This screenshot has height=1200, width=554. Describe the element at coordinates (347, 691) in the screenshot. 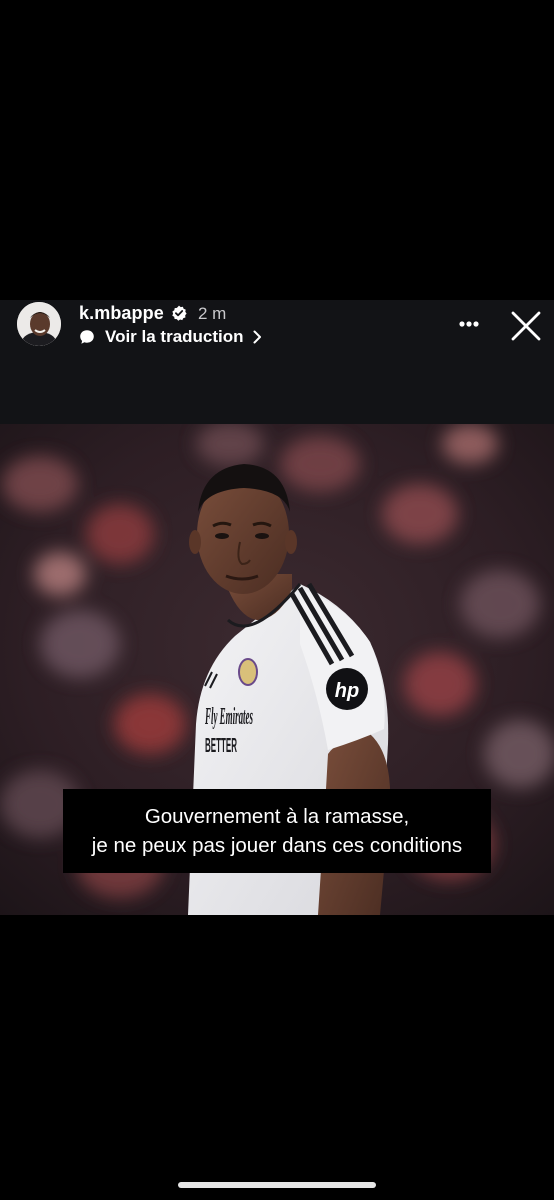

I see `sleeve-logo: hp` at that location.